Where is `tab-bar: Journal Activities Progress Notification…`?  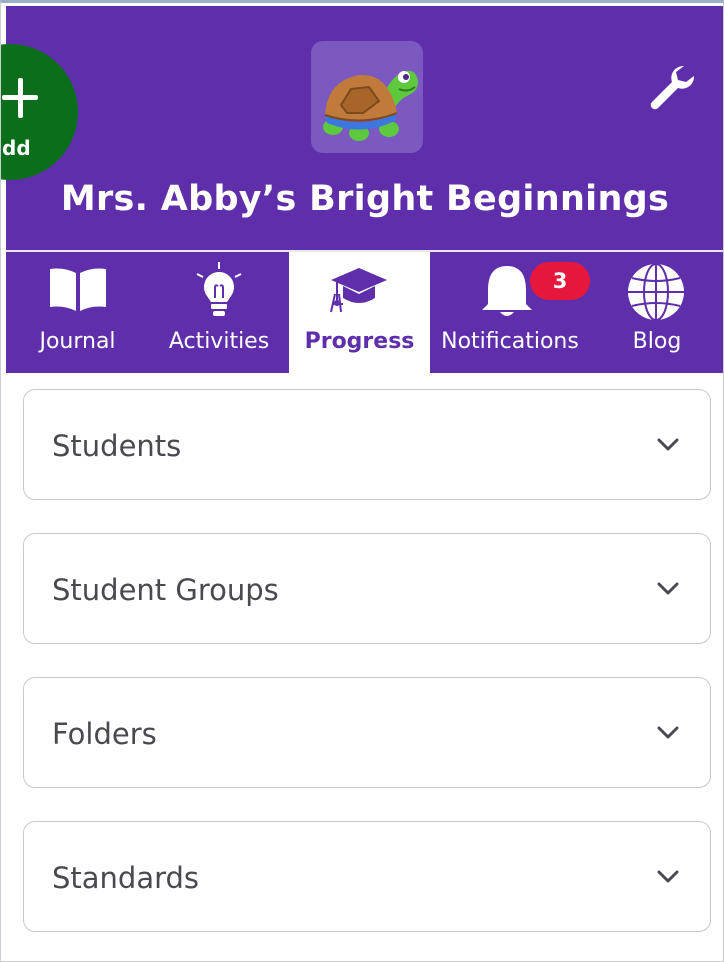 tab-bar: Journal Activities Progress Notification… is located at coordinates (364, 312).